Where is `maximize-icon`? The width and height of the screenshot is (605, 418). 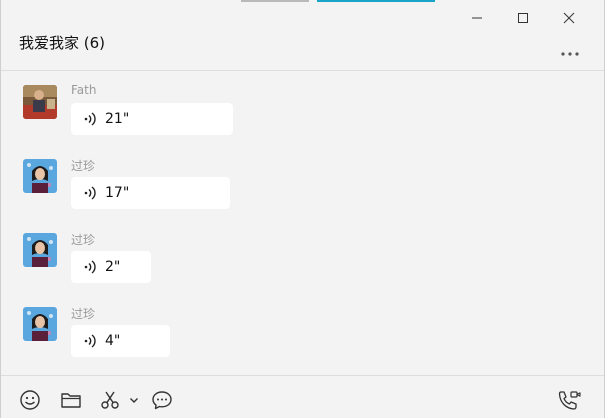
maximize-icon is located at coordinates (523, 18).